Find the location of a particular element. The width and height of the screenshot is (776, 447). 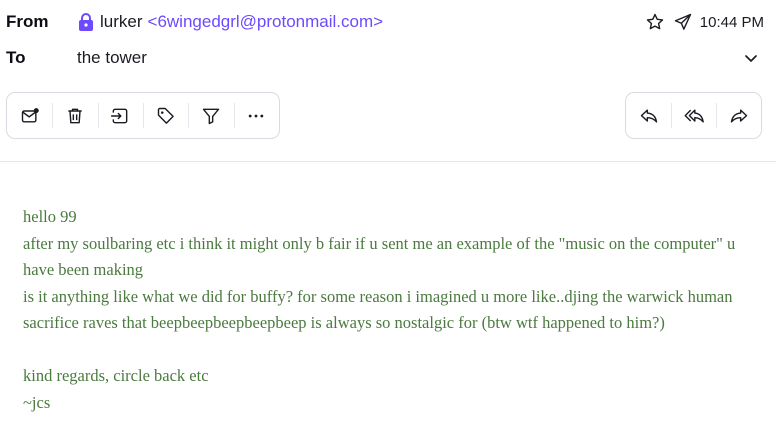

reply-button is located at coordinates (648, 115).